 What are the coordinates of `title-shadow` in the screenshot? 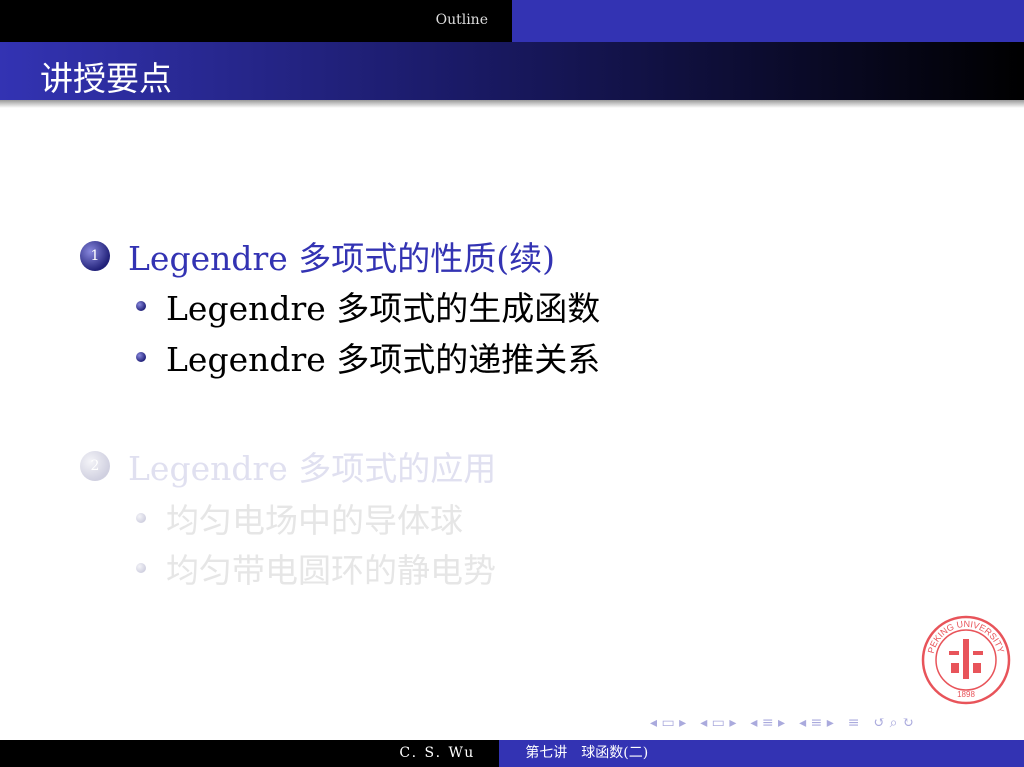 It's located at (512, 104).